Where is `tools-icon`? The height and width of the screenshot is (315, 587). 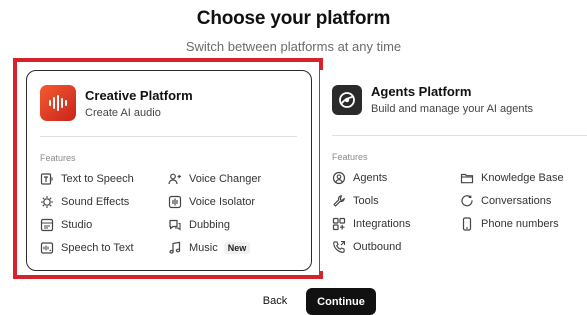 tools-icon is located at coordinates (339, 200).